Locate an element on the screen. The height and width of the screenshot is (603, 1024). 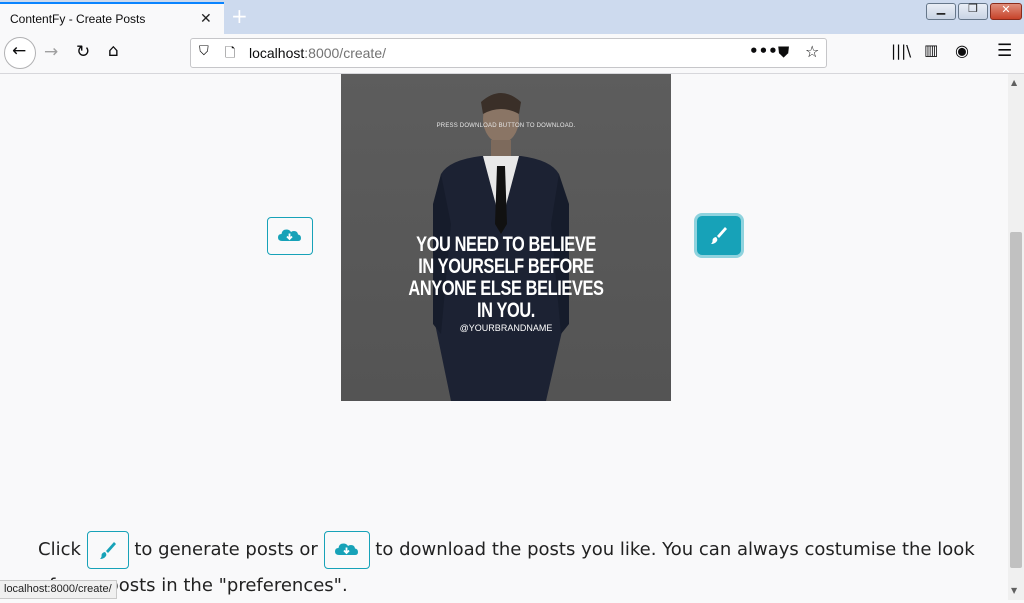
pocket-icon: ⛊ is located at coordinates (783, 52).